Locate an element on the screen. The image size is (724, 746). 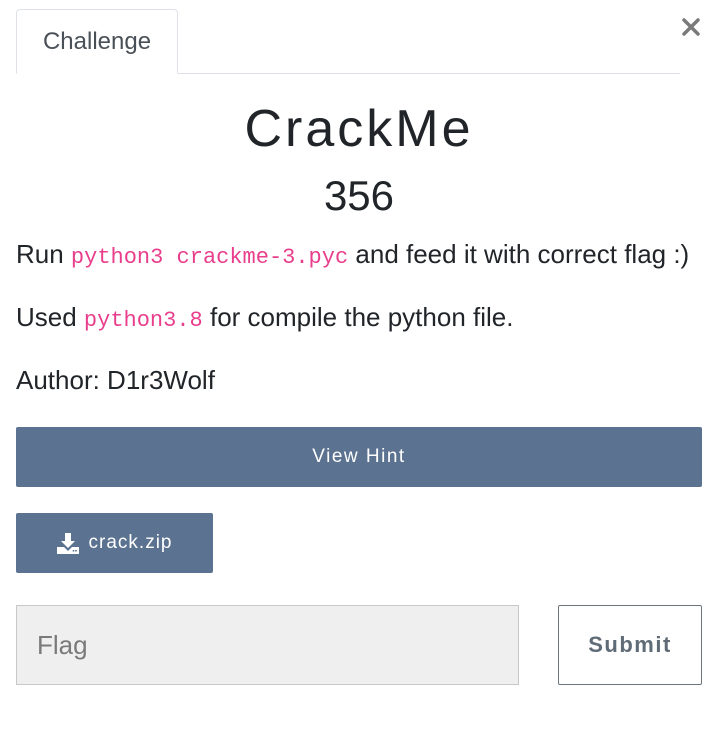
view-hint-label: View Hint is located at coordinates (359, 456).